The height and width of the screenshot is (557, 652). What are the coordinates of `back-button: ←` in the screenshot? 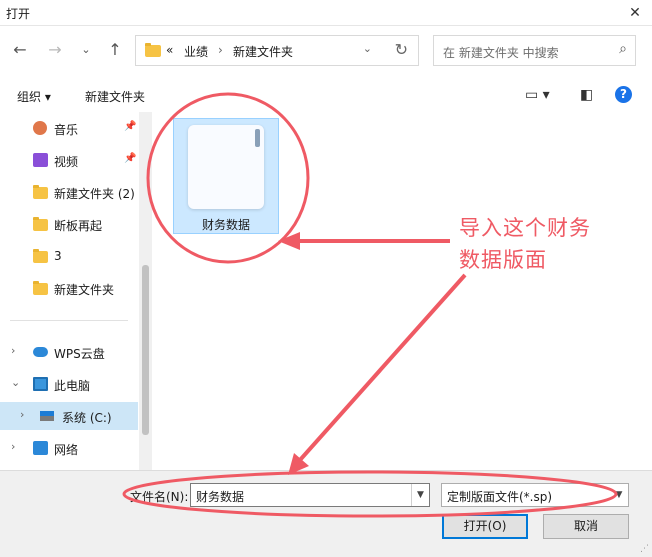 It's located at (20, 50).